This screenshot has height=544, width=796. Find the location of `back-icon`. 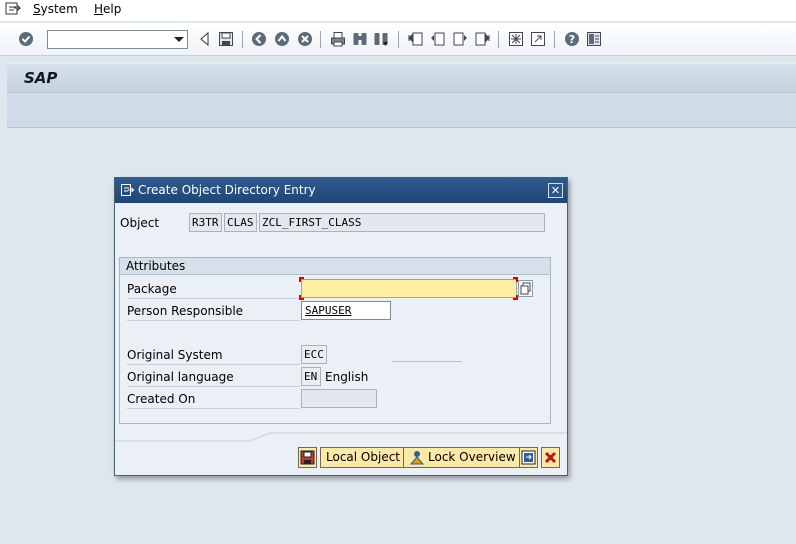

back-icon is located at coordinates (259, 39).